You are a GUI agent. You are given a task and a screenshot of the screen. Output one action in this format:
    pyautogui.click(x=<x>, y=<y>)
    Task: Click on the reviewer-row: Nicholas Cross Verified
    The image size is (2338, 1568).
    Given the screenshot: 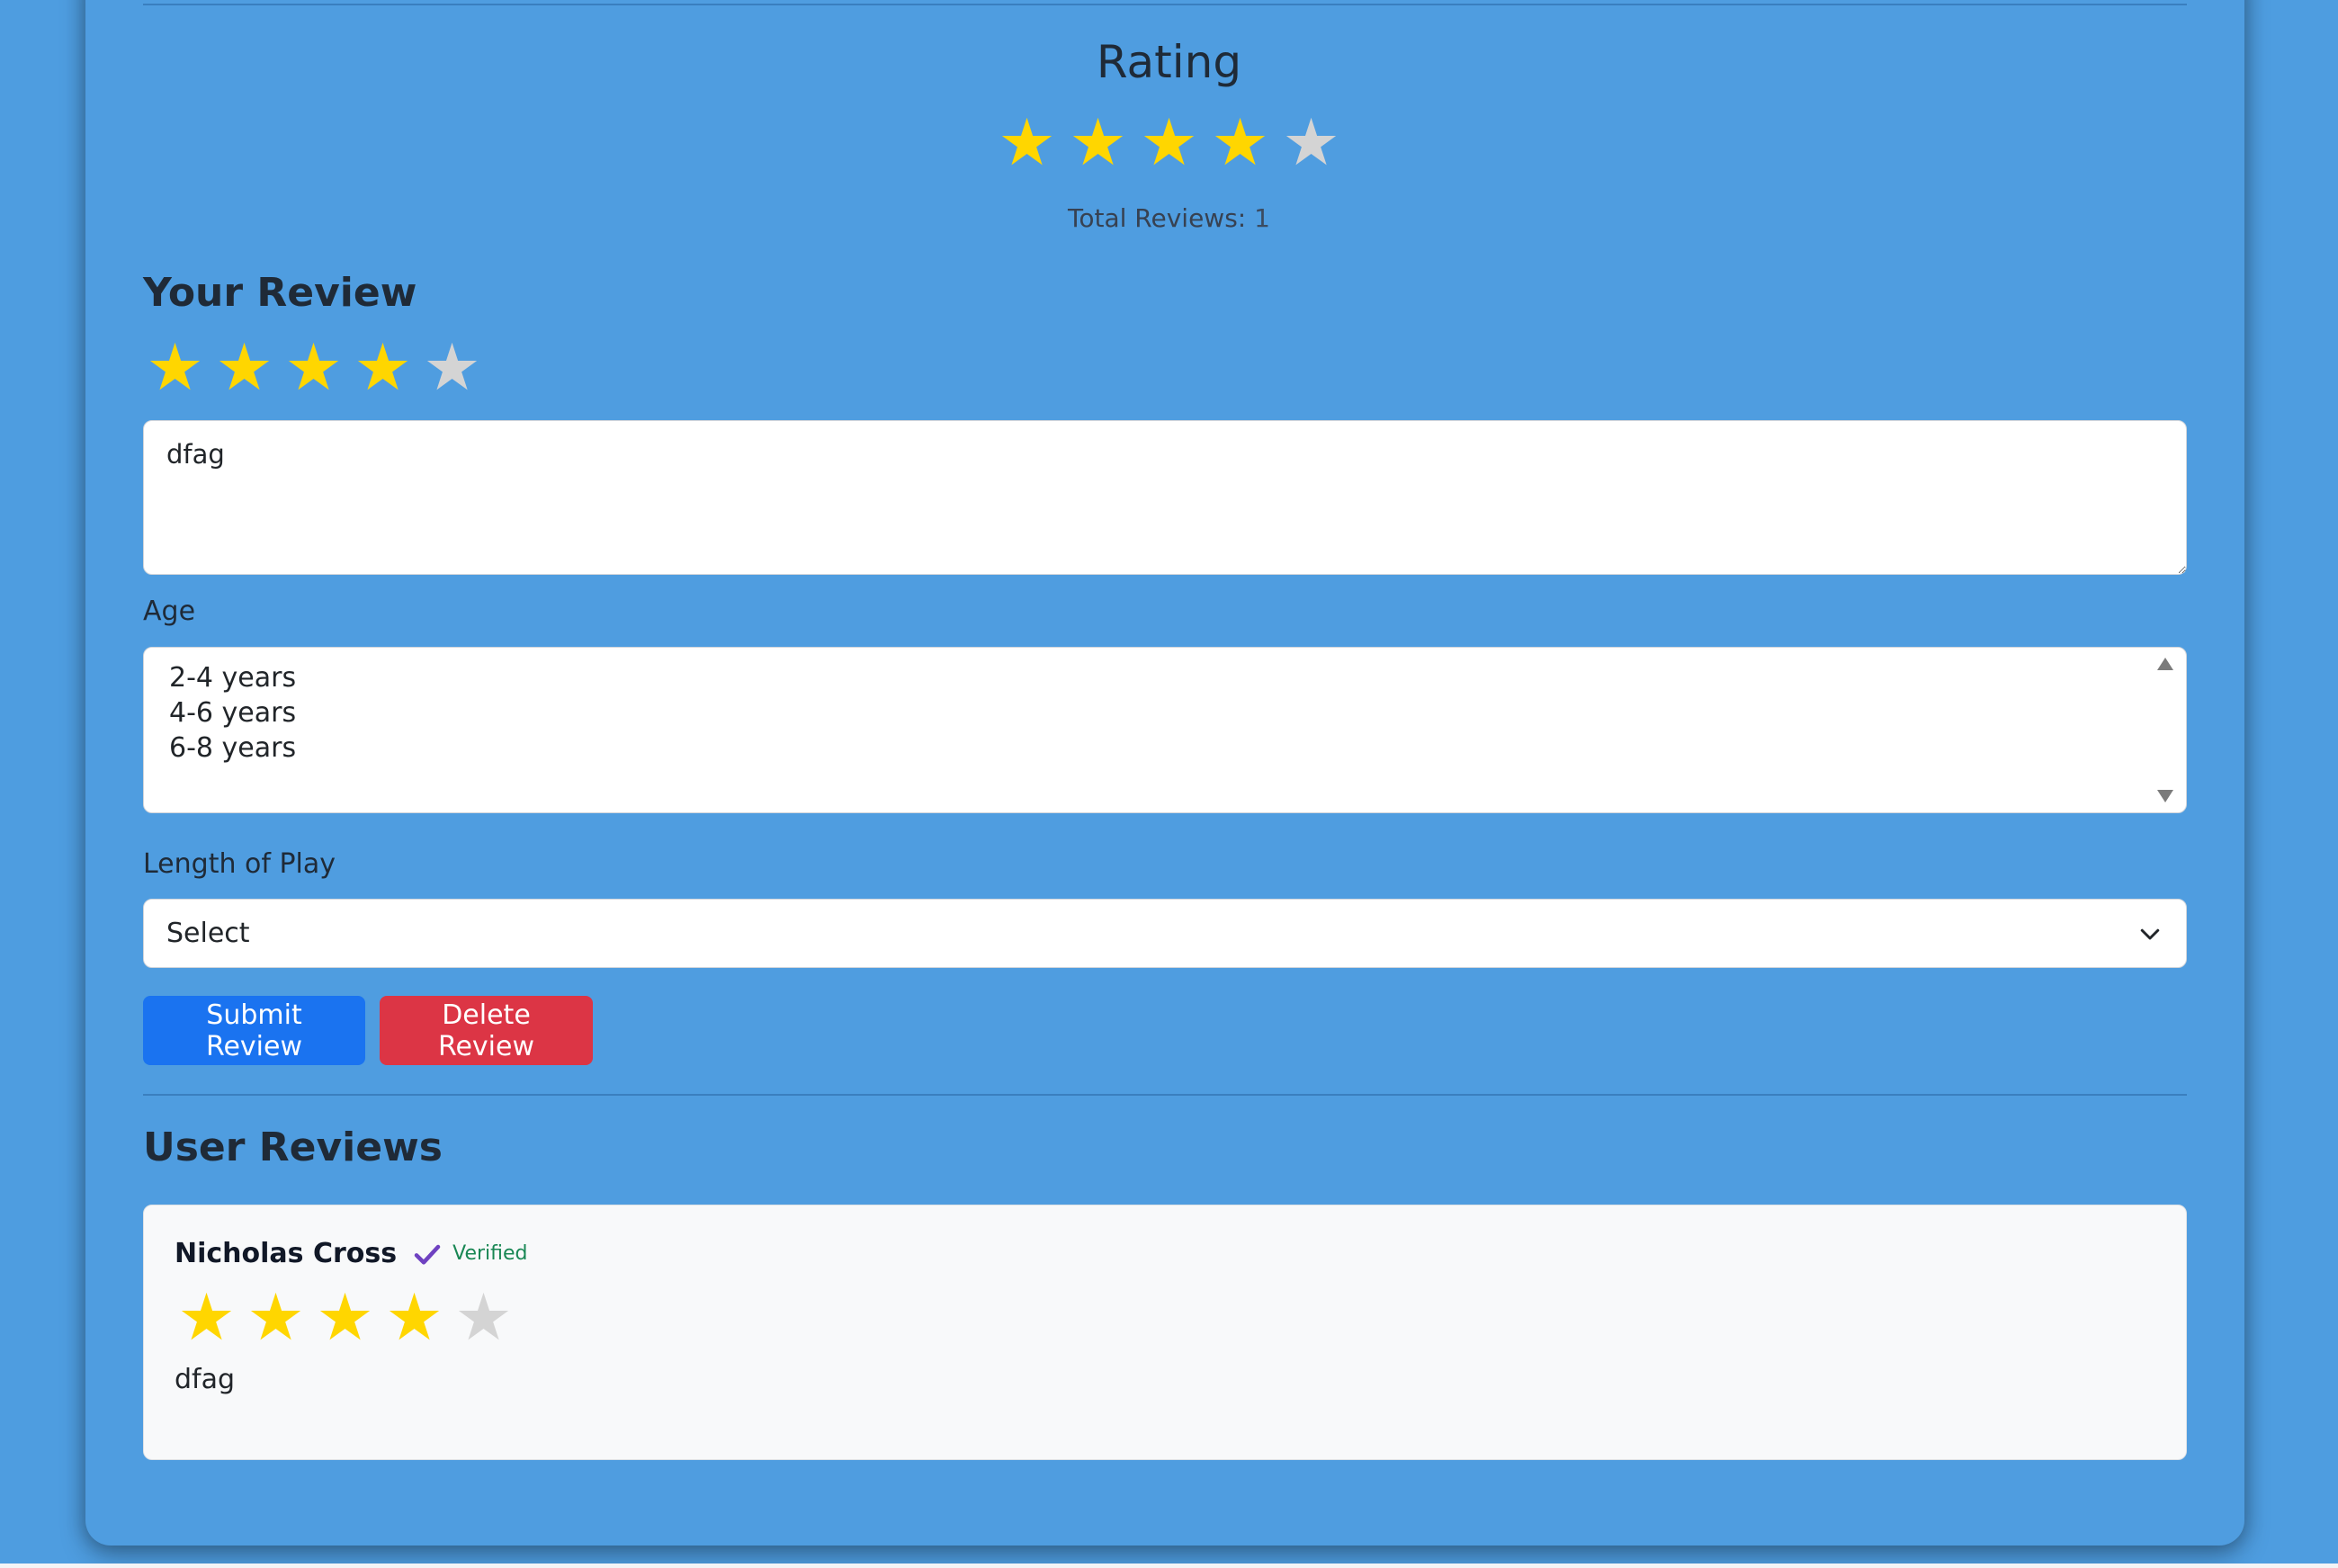 What is the action you would take?
    pyautogui.click(x=351, y=1253)
    